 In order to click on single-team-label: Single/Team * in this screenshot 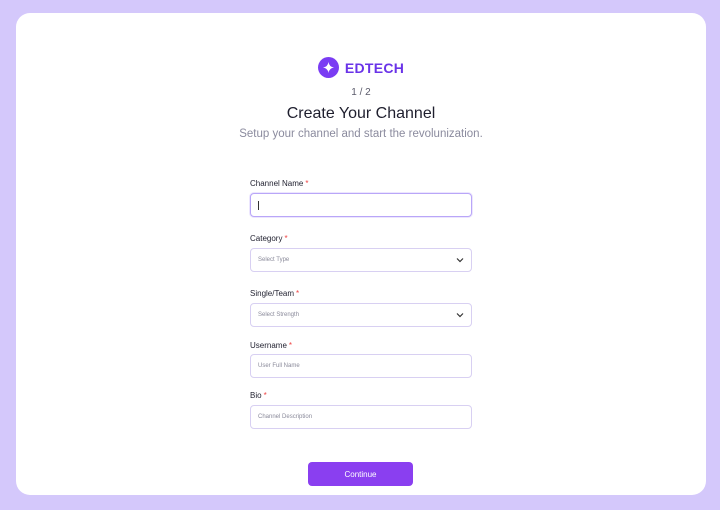, I will do `click(275, 293)`.